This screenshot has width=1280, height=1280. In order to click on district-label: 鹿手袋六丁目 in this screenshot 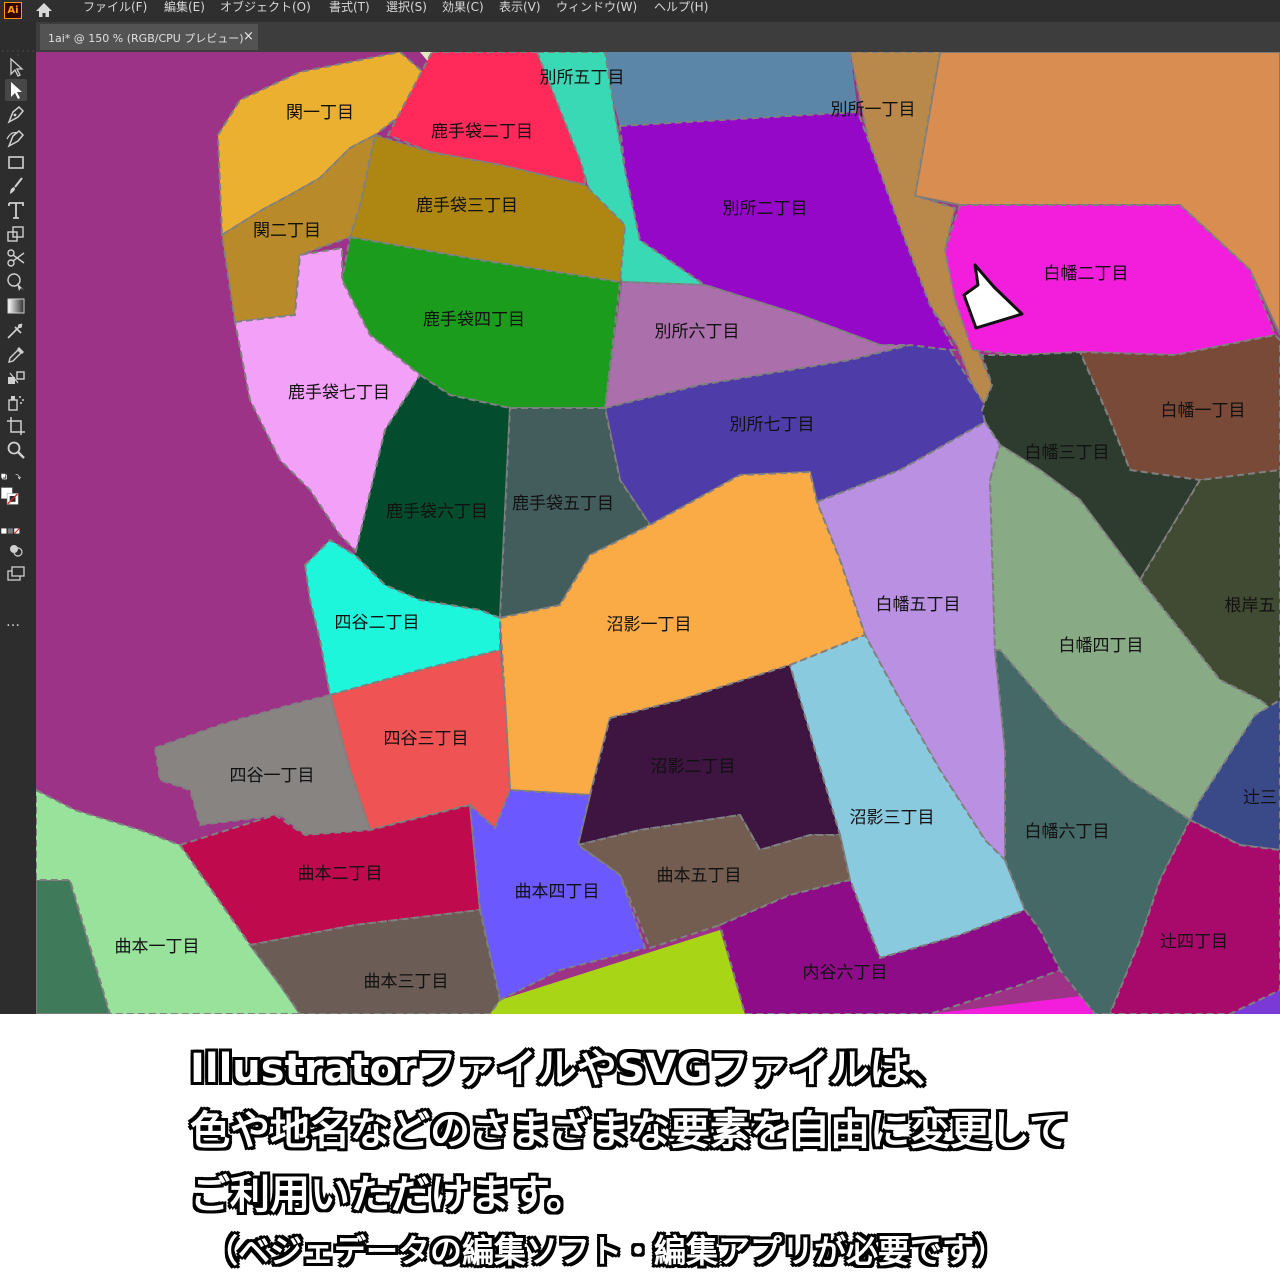, I will do `click(437, 512)`.